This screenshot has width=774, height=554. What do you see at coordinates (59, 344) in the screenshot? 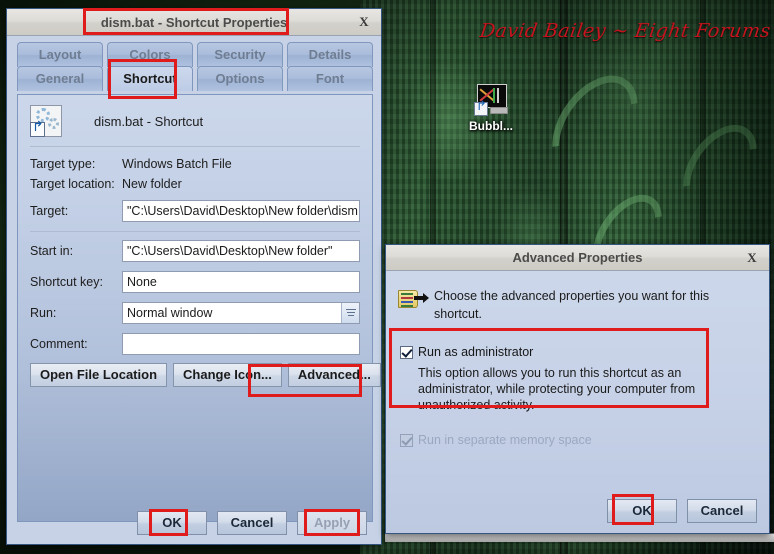
I see `field-label-comment: Comment:` at bounding box center [59, 344].